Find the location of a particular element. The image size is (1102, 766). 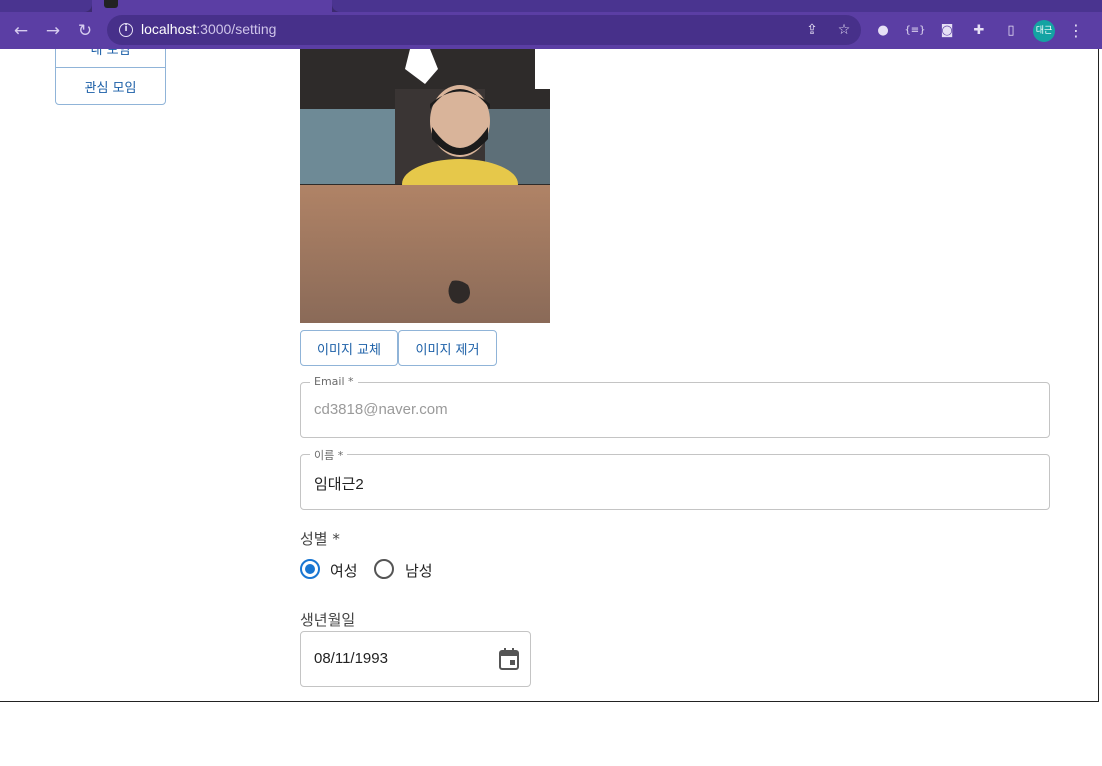

gender-option-female-label: 여성 is located at coordinates (344, 570).